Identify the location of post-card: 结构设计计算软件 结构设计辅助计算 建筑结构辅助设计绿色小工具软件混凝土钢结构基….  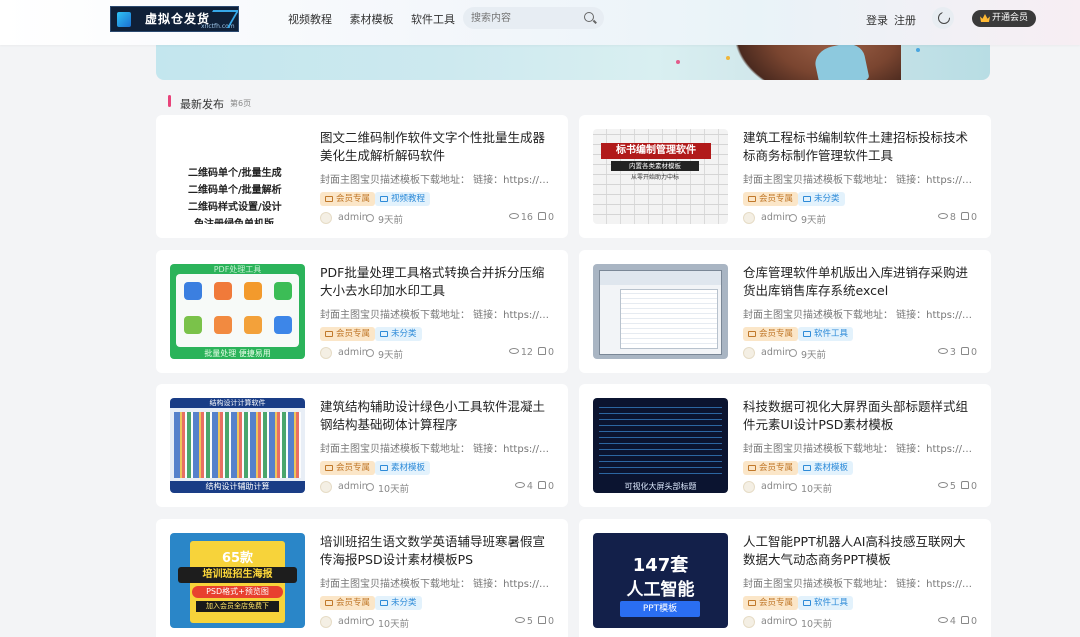
(362, 445).